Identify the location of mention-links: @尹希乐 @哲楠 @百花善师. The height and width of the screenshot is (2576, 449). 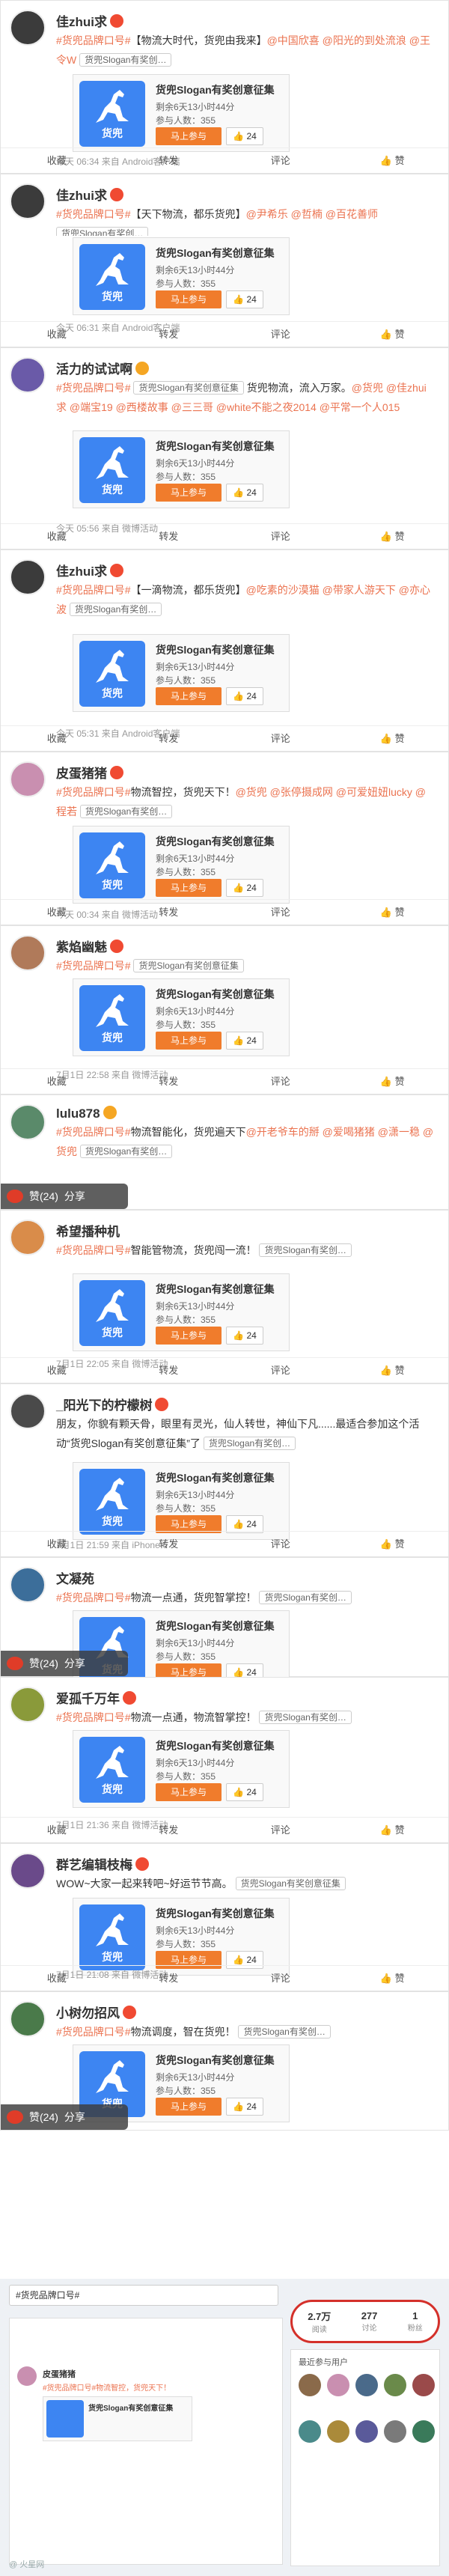
(312, 214).